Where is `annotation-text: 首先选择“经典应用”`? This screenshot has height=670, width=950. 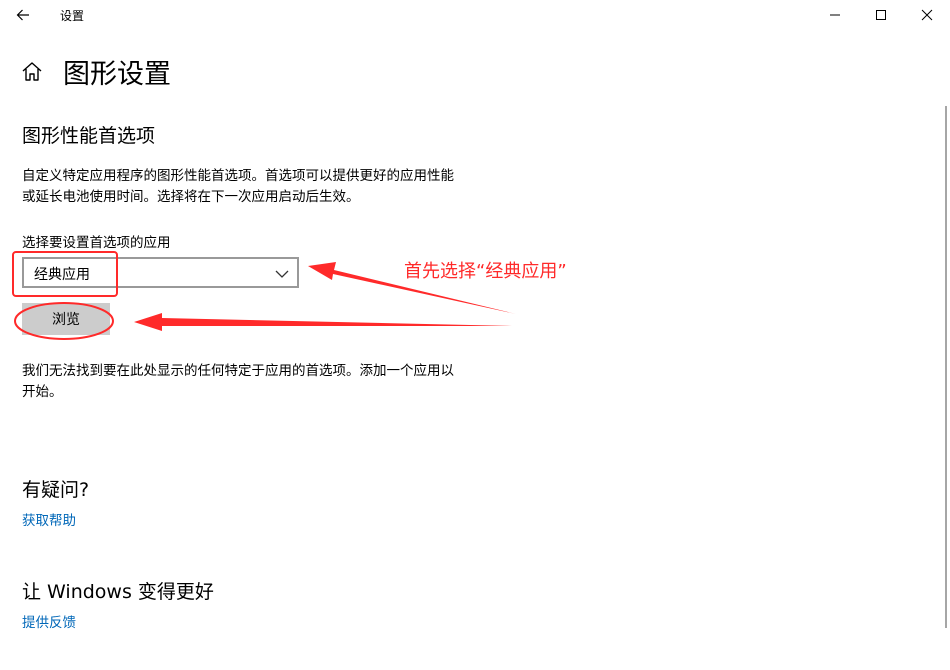
annotation-text: 首先选择“经典应用” is located at coordinates (485, 271).